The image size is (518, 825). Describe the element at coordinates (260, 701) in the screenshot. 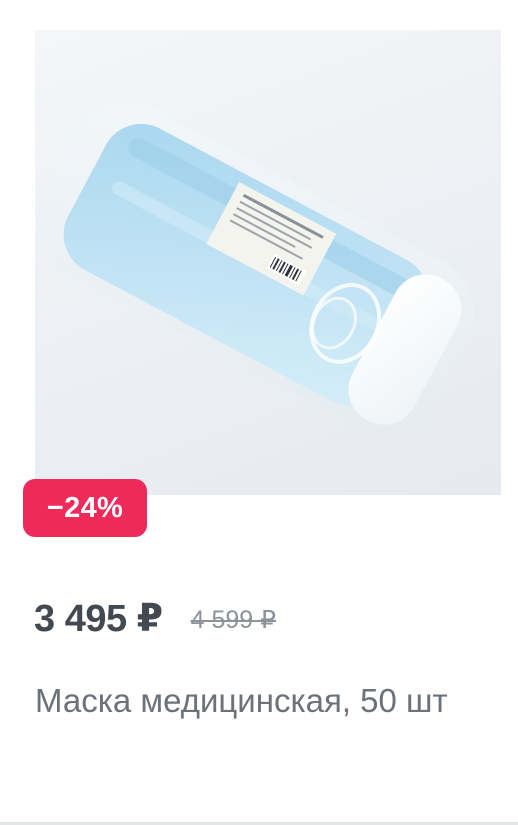

I see `product-title: Маска медицинская, 50 шт` at that location.